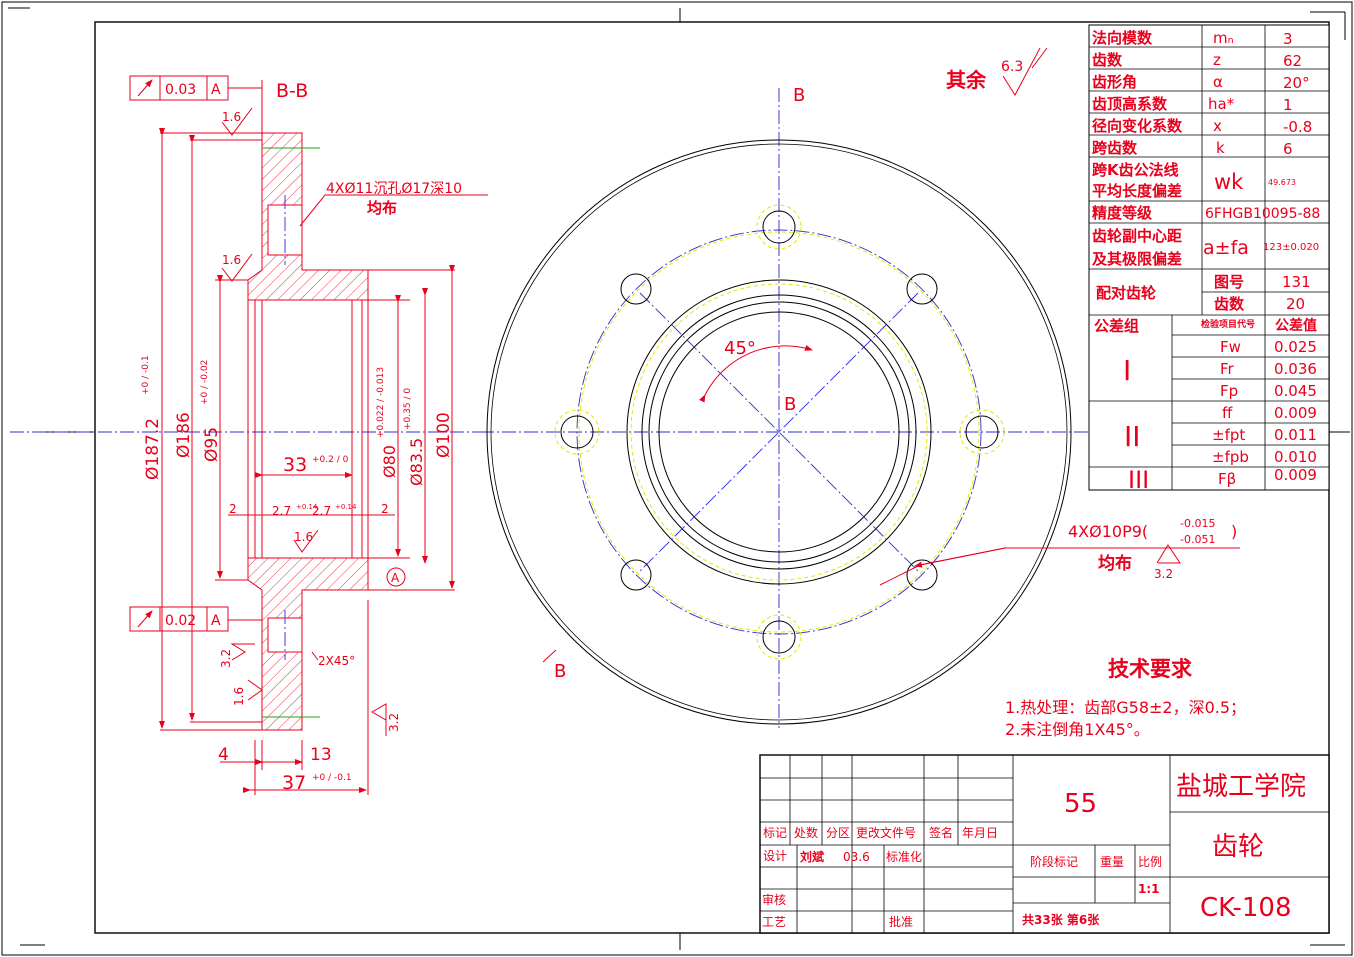  I want to click on pin-callout: 4XØ10P9(, so click(1108, 531).